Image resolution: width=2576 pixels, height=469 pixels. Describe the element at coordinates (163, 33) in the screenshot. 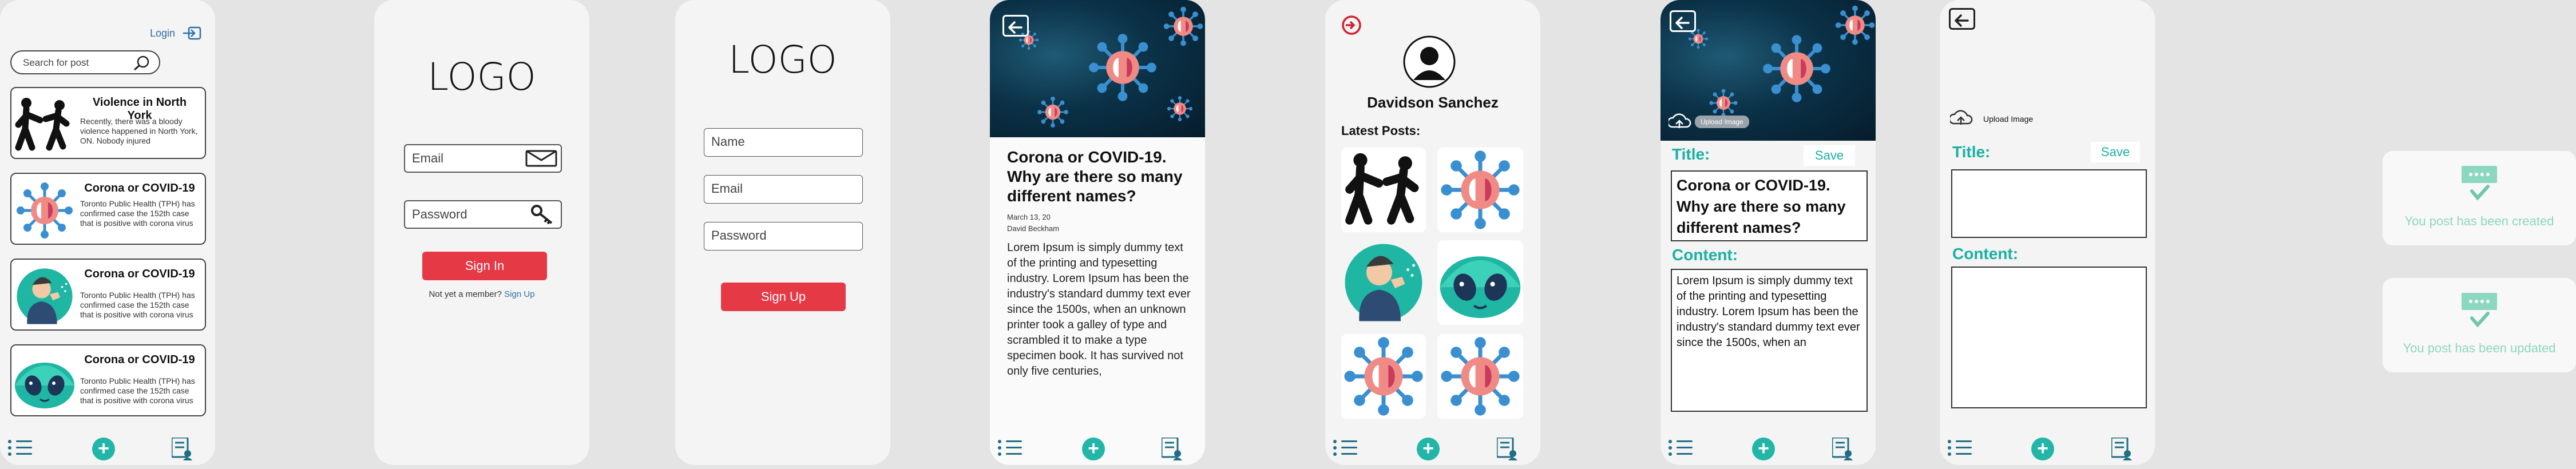

I see `login-link: Login` at that location.